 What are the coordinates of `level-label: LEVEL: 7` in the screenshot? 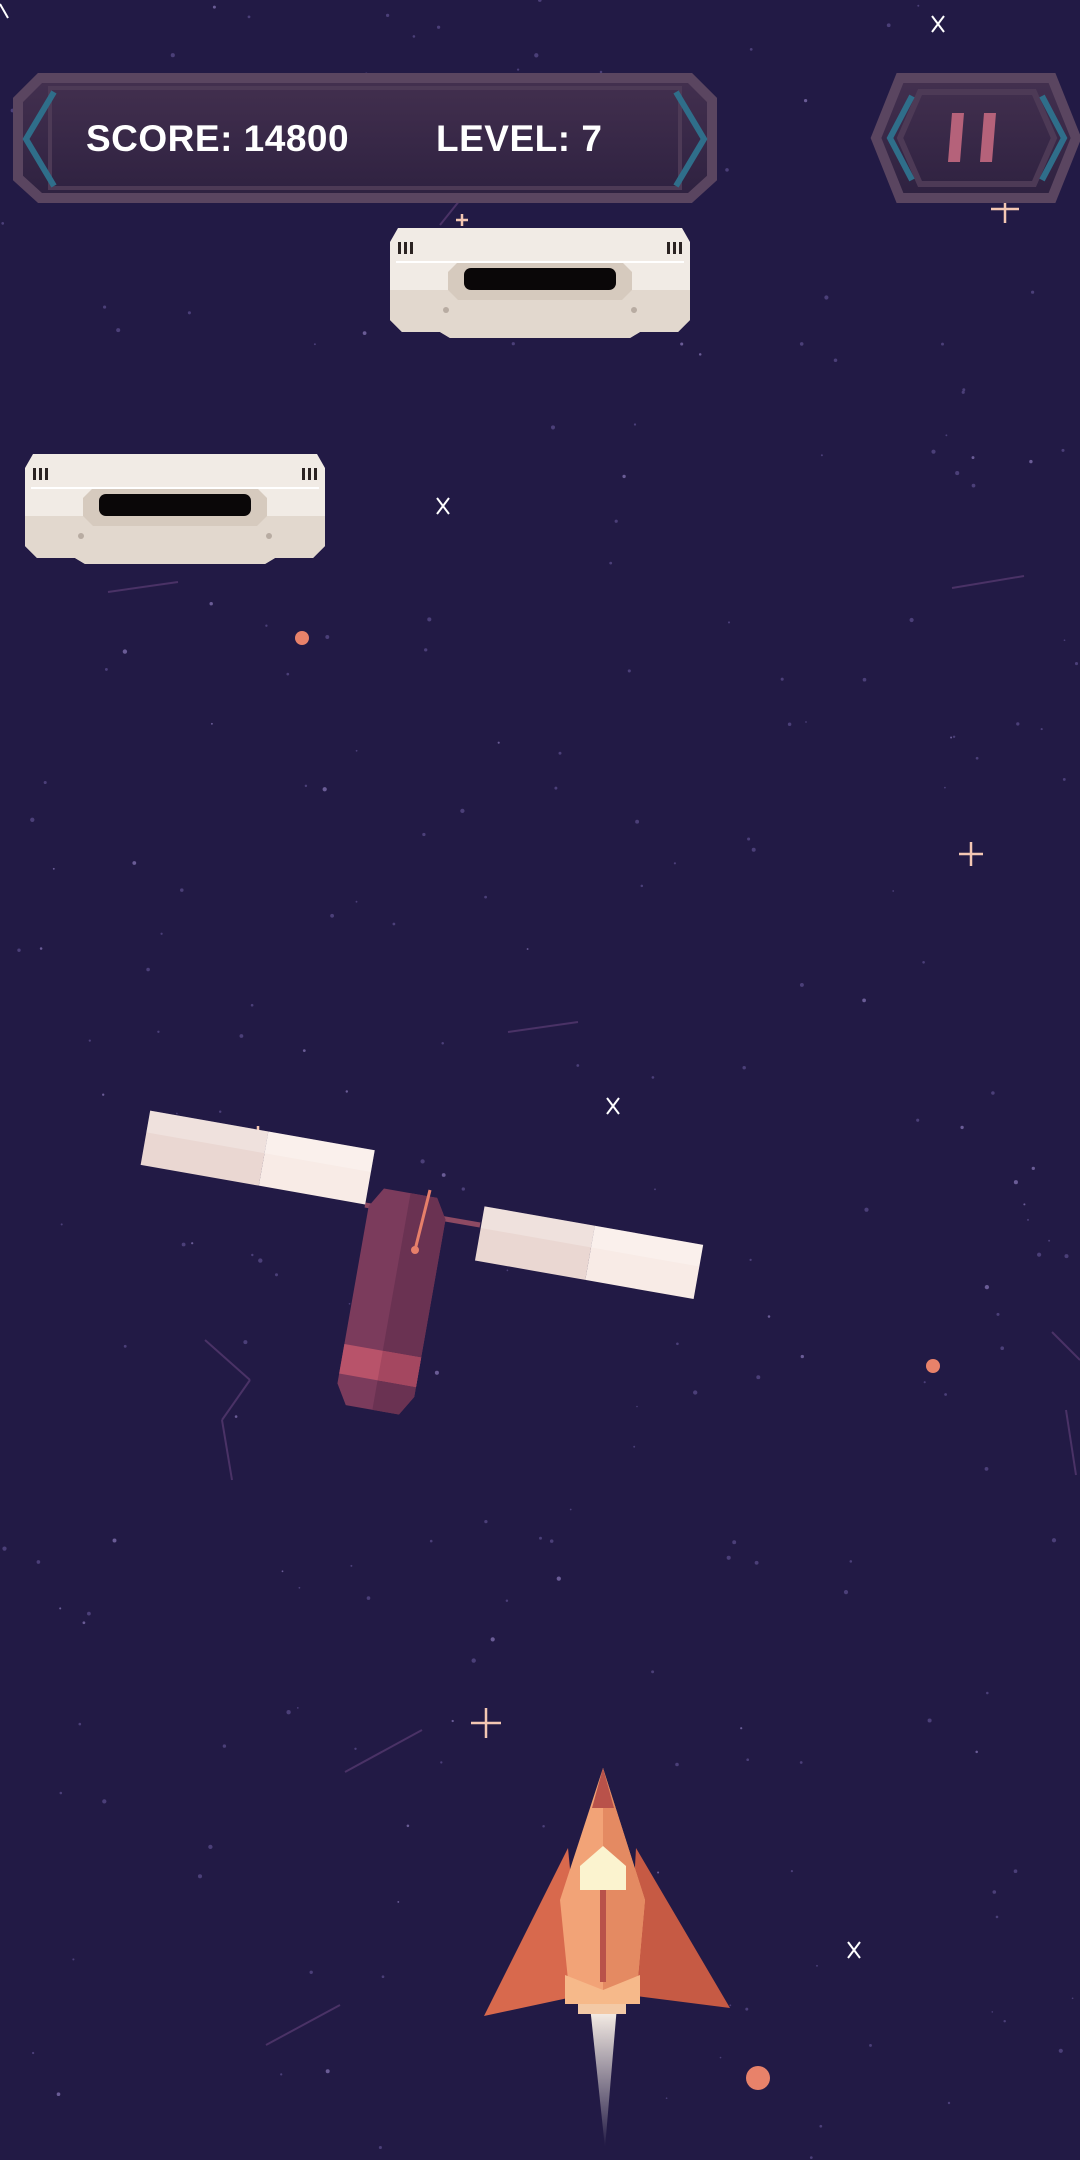 It's located at (519, 138).